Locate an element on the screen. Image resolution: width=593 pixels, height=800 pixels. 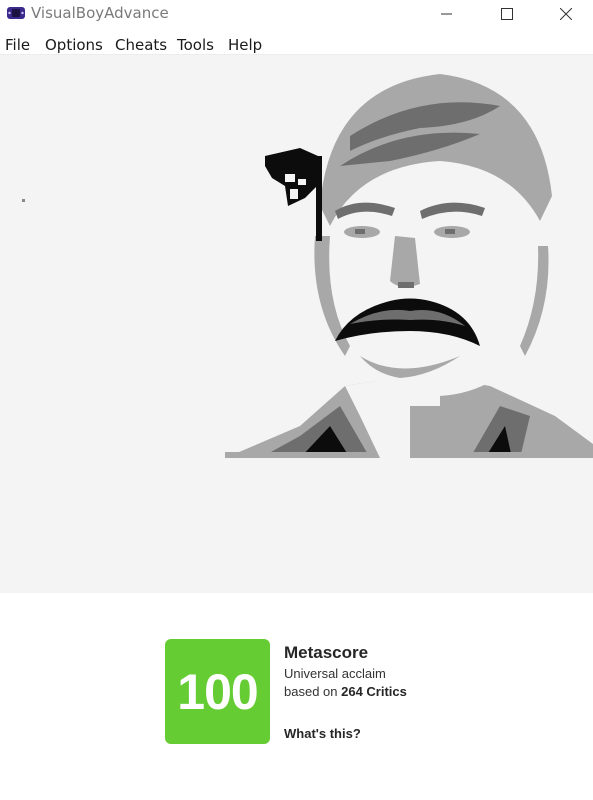
metascore-badge: 100 is located at coordinates (217, 691).